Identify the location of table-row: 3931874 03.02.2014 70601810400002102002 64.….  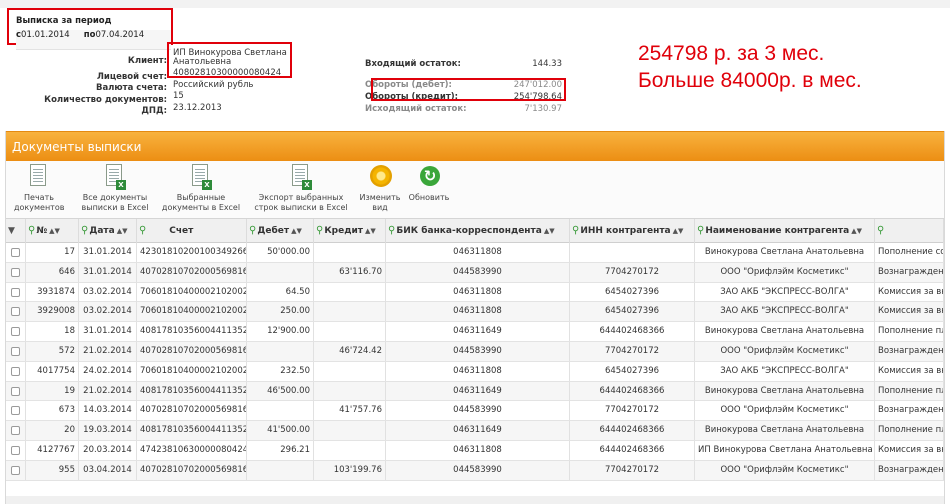
(475, 292).